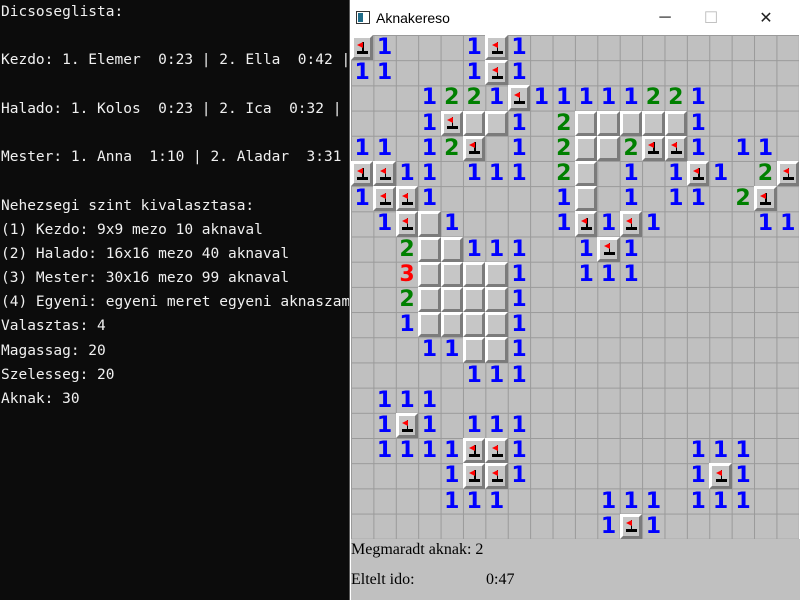  Describe the element at coordinates (711, 17) in the screenshot. I see `maximize-button: ☐` at that location.